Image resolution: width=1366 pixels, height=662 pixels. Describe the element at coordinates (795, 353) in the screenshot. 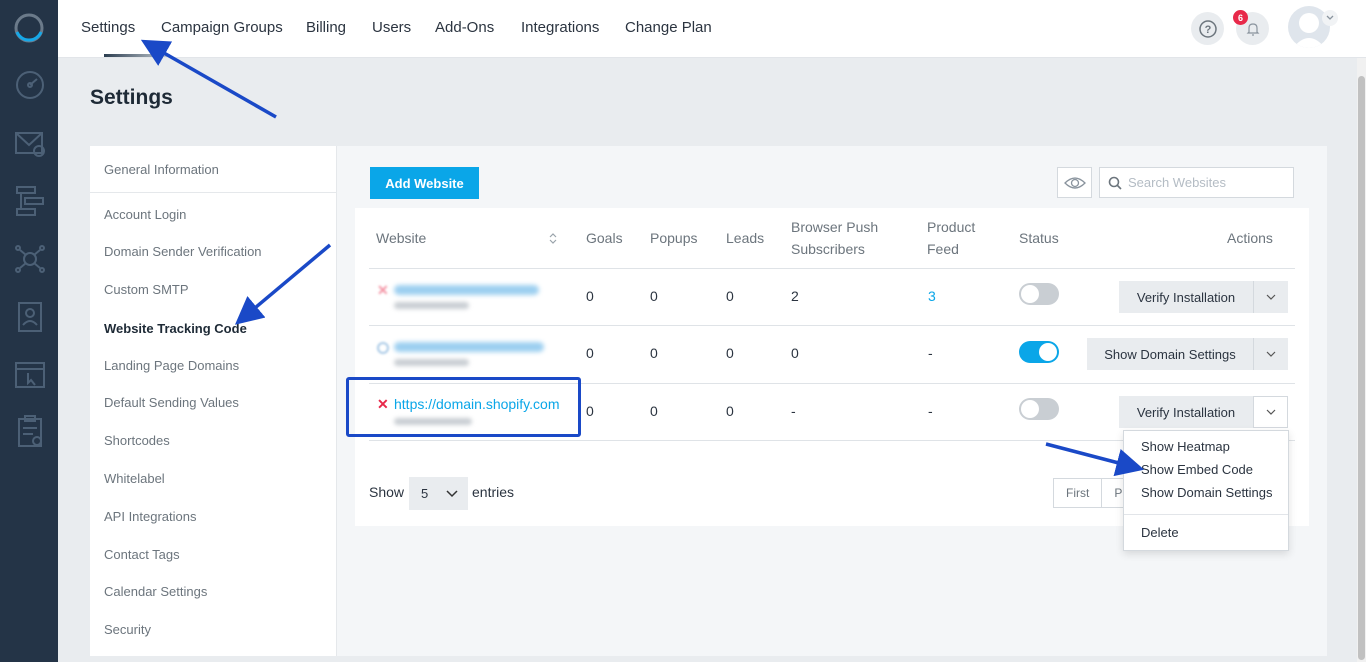

I see `cell-push-subscribers: 0` at that location.